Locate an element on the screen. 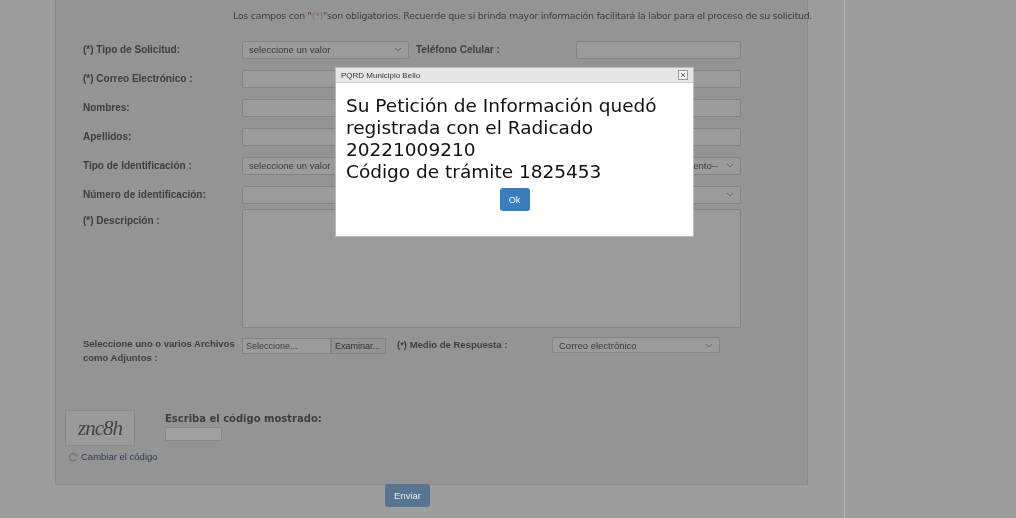 The width and height of the screenshot is (1016, 518). field-label: (*) Tipo de Solicitud: is located at coordinates (132, 49).